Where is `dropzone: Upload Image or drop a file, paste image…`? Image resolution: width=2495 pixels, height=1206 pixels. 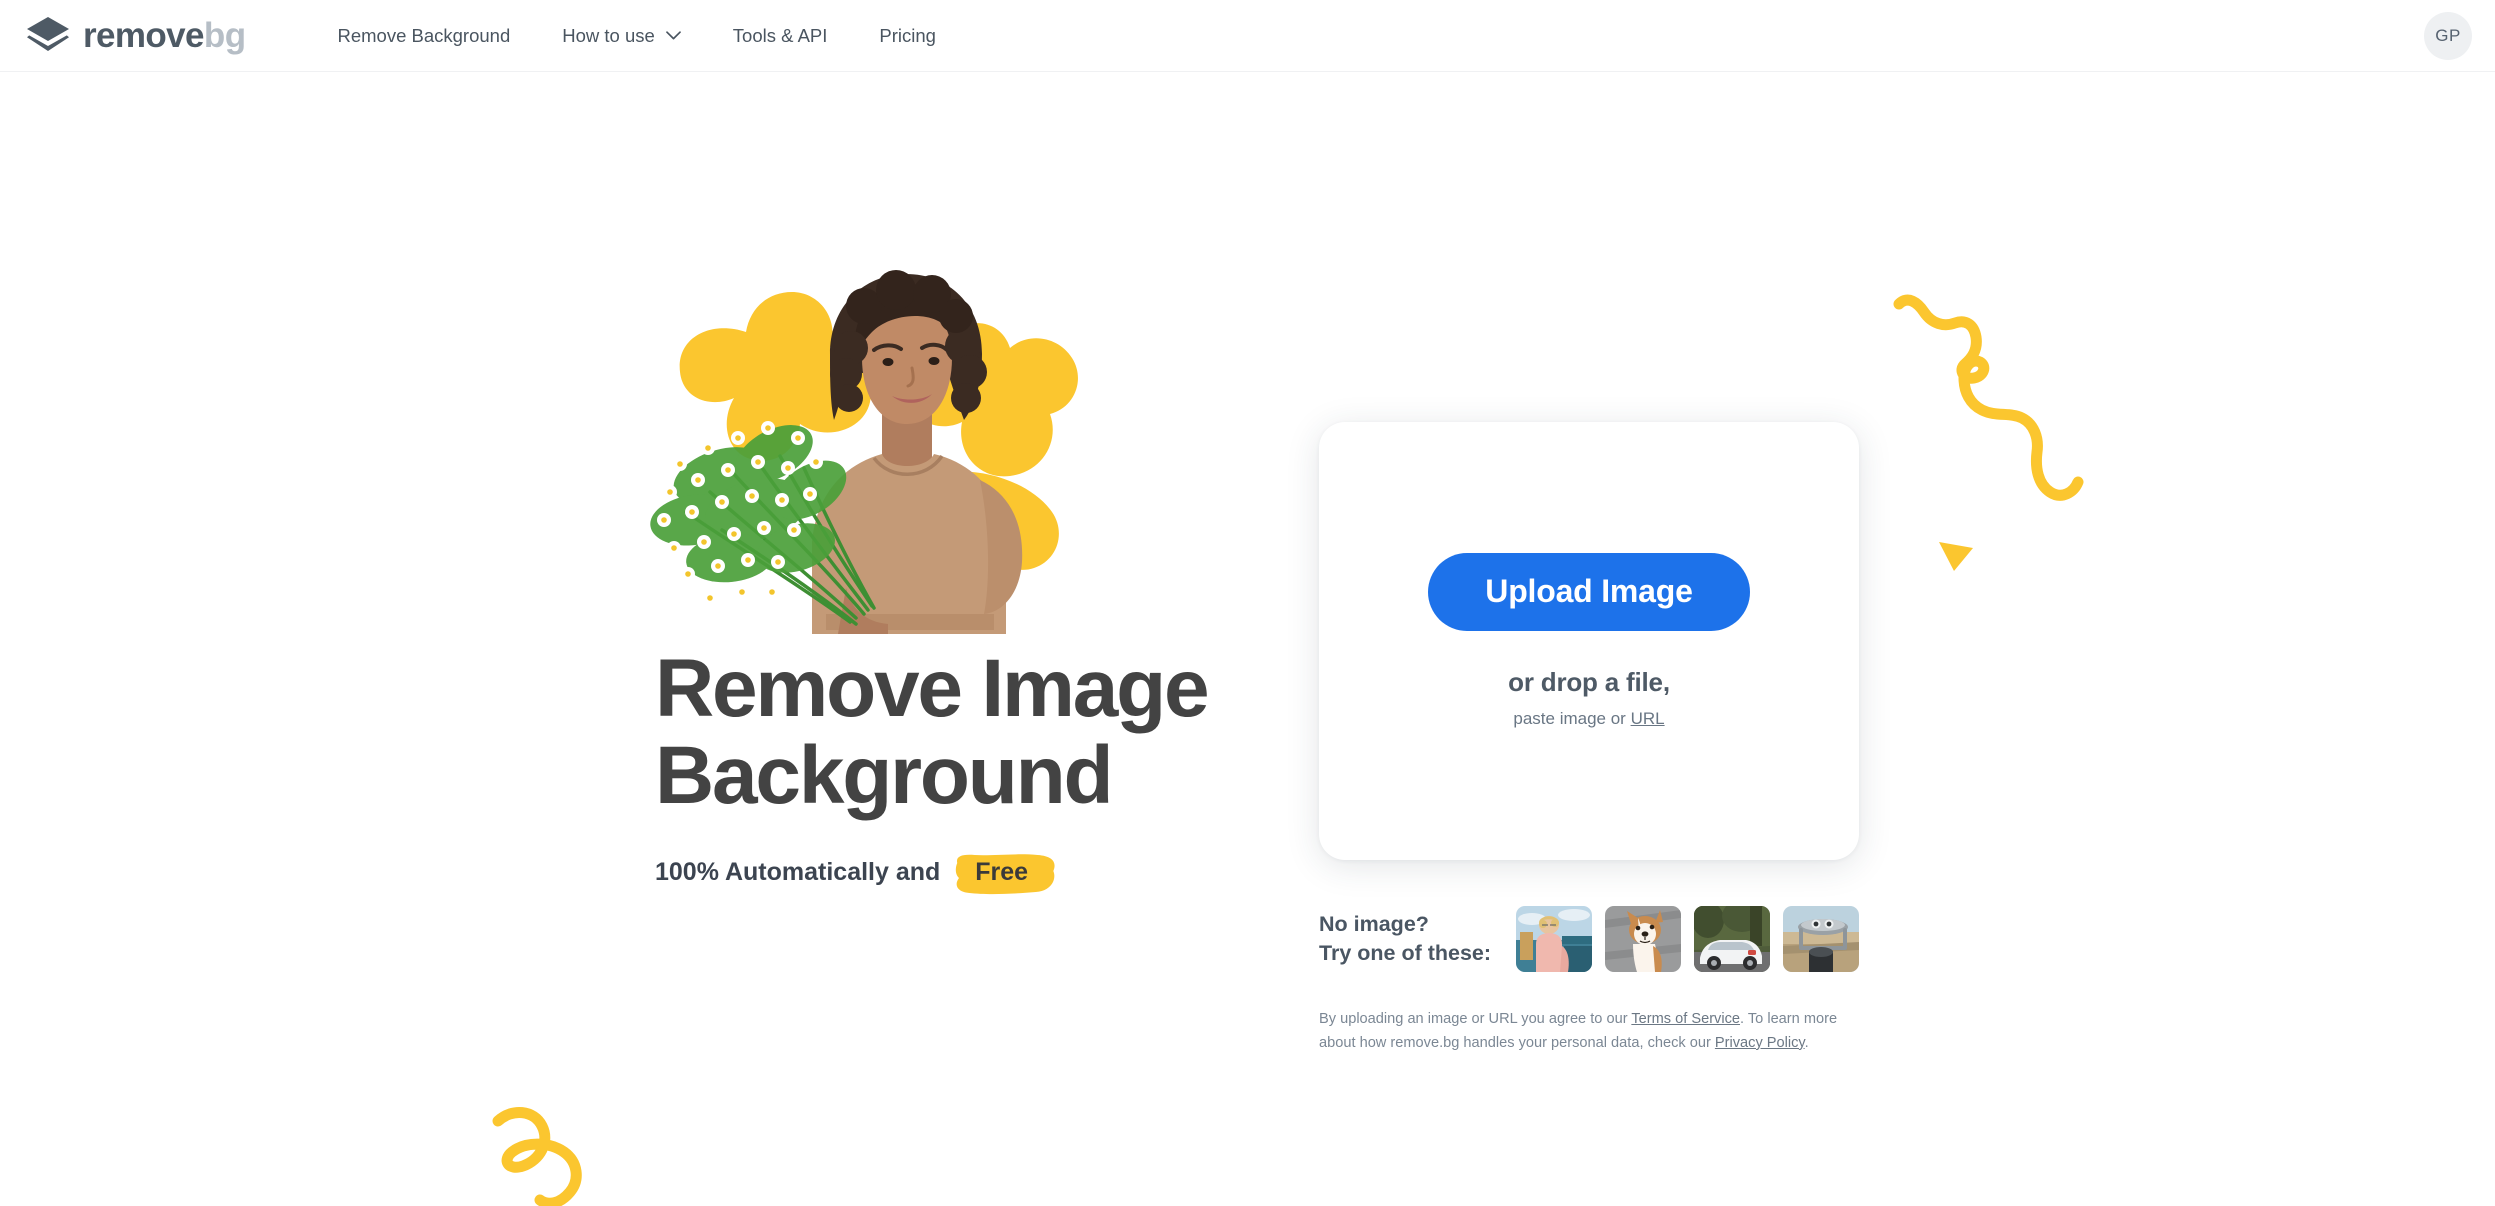 dropzone: Upload Image or drop a file, paste image… is located at coordinates (1589, 641).